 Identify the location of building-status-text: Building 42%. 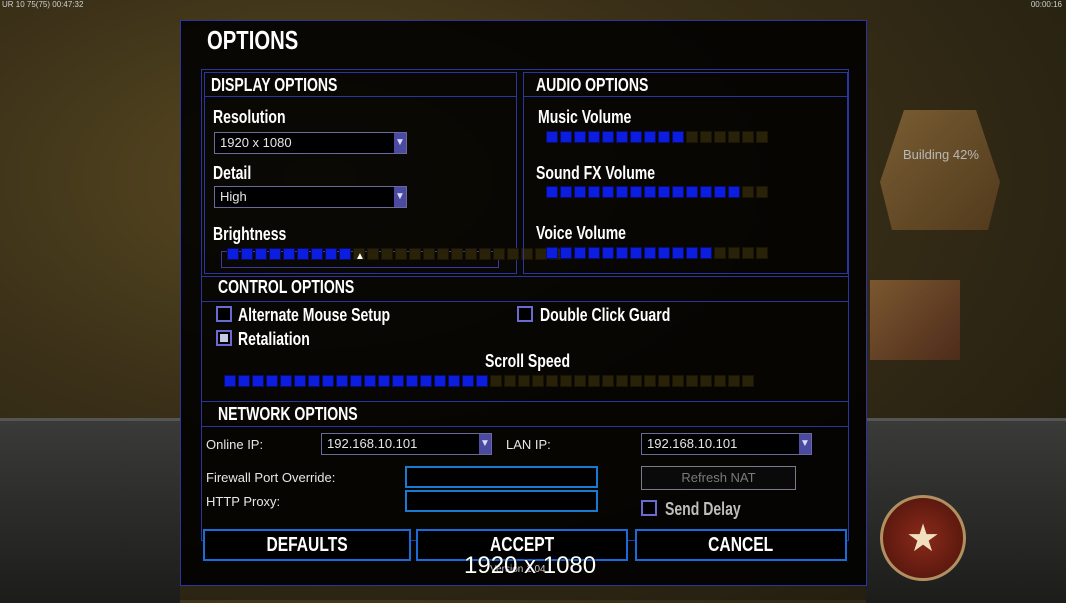
(941, 154).